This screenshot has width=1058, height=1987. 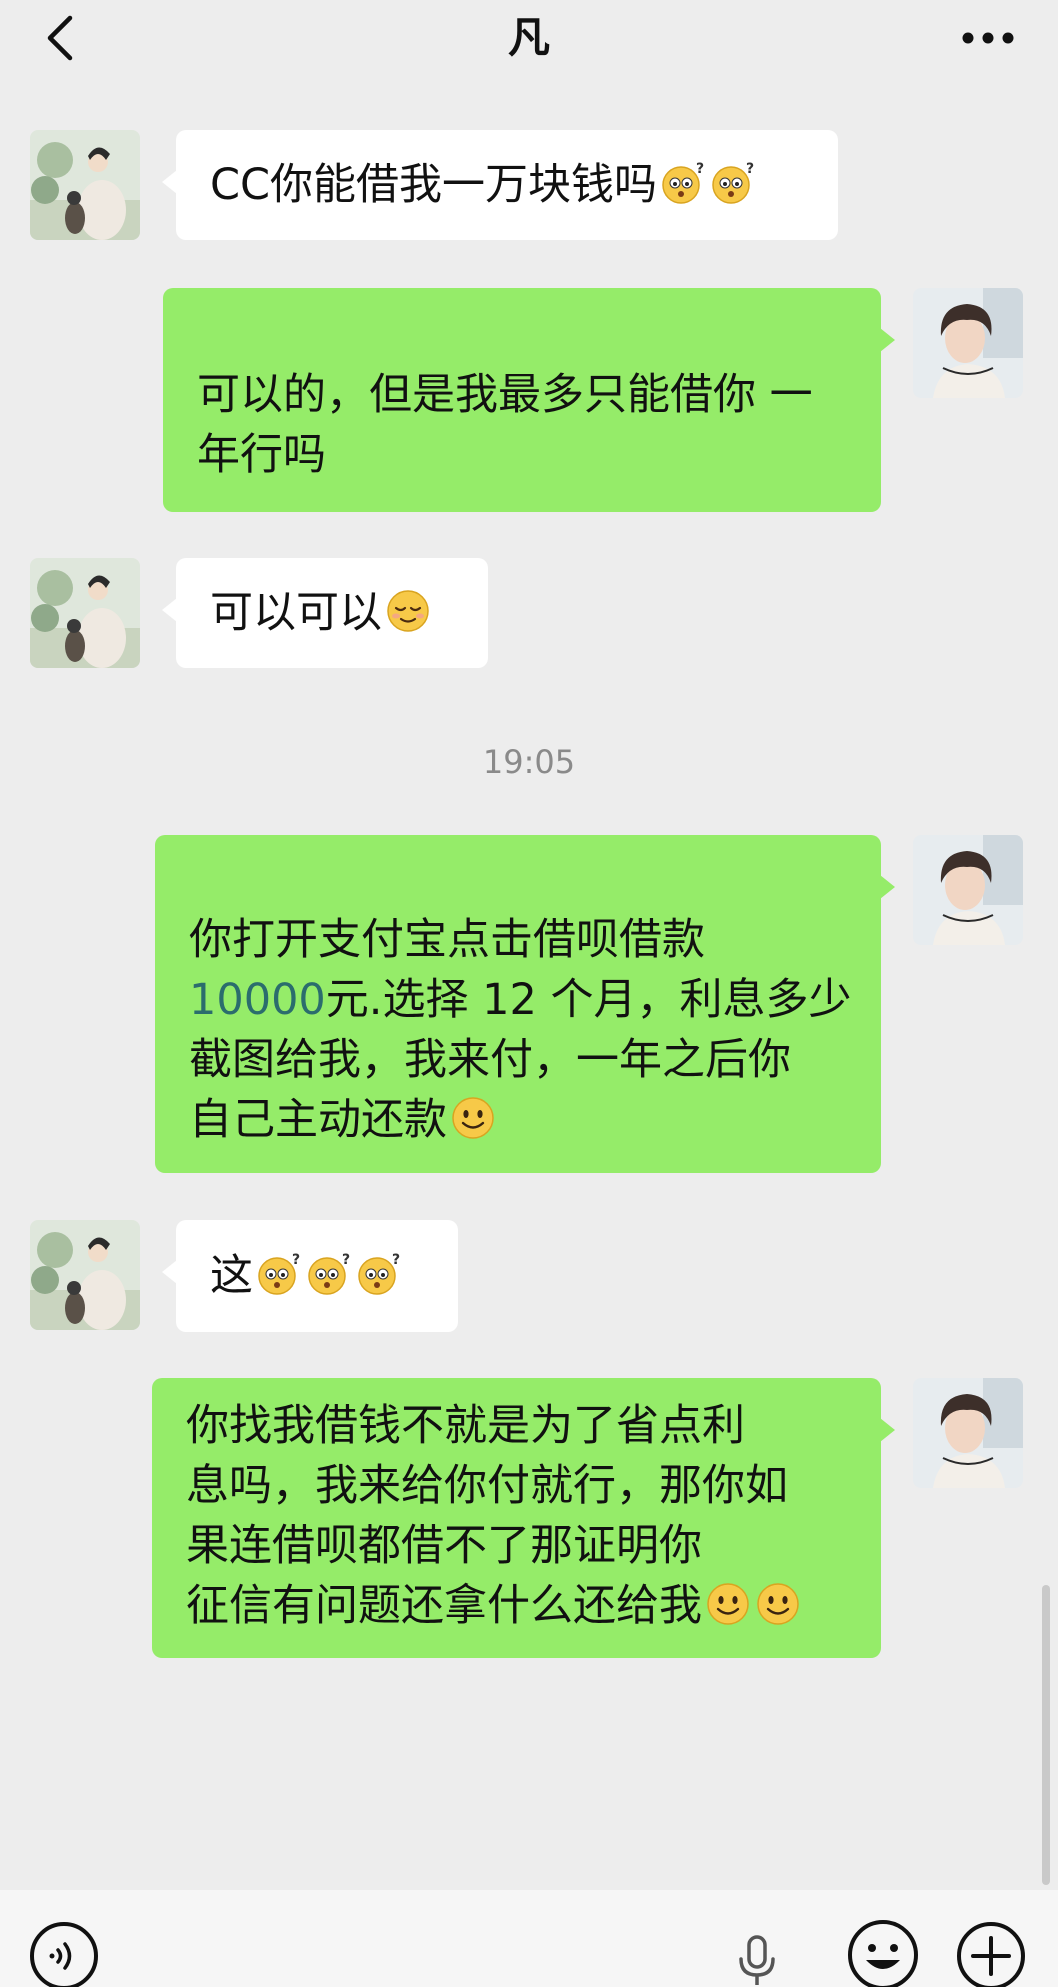 I want to click on message-text: 征信有问题还拿什么还给我, so click(x=444, y=1606).